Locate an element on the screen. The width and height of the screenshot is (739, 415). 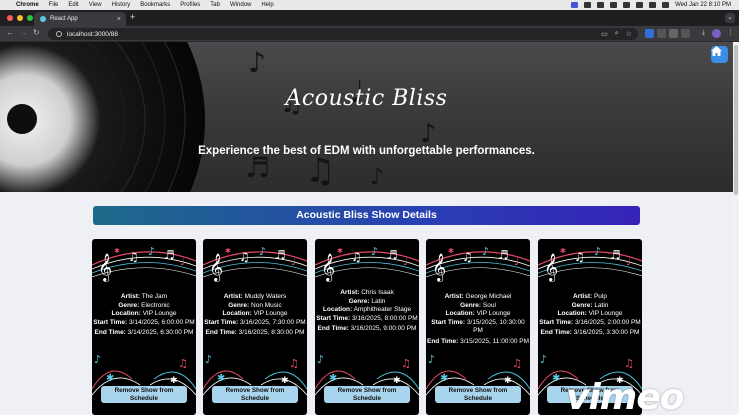
genre-value: Electronic is located at coordinates (155, 305).